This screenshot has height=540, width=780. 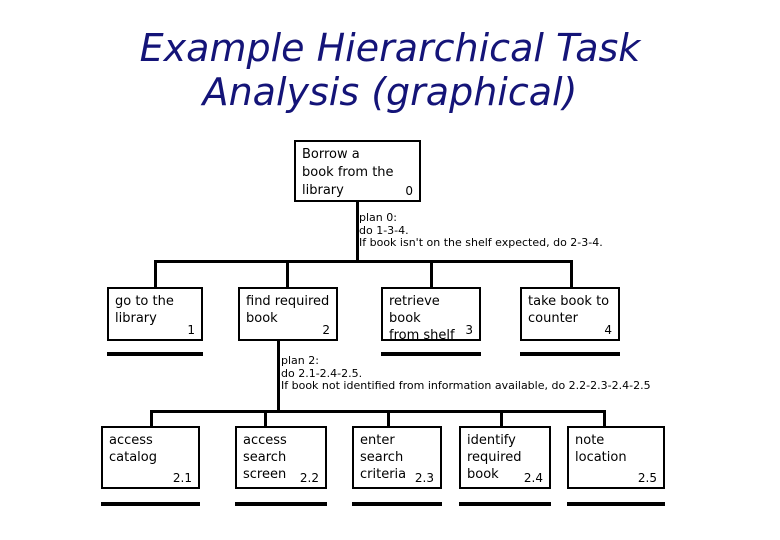 I want to click on task-node-4: take book to counter 4, so click(x=570, y=314).